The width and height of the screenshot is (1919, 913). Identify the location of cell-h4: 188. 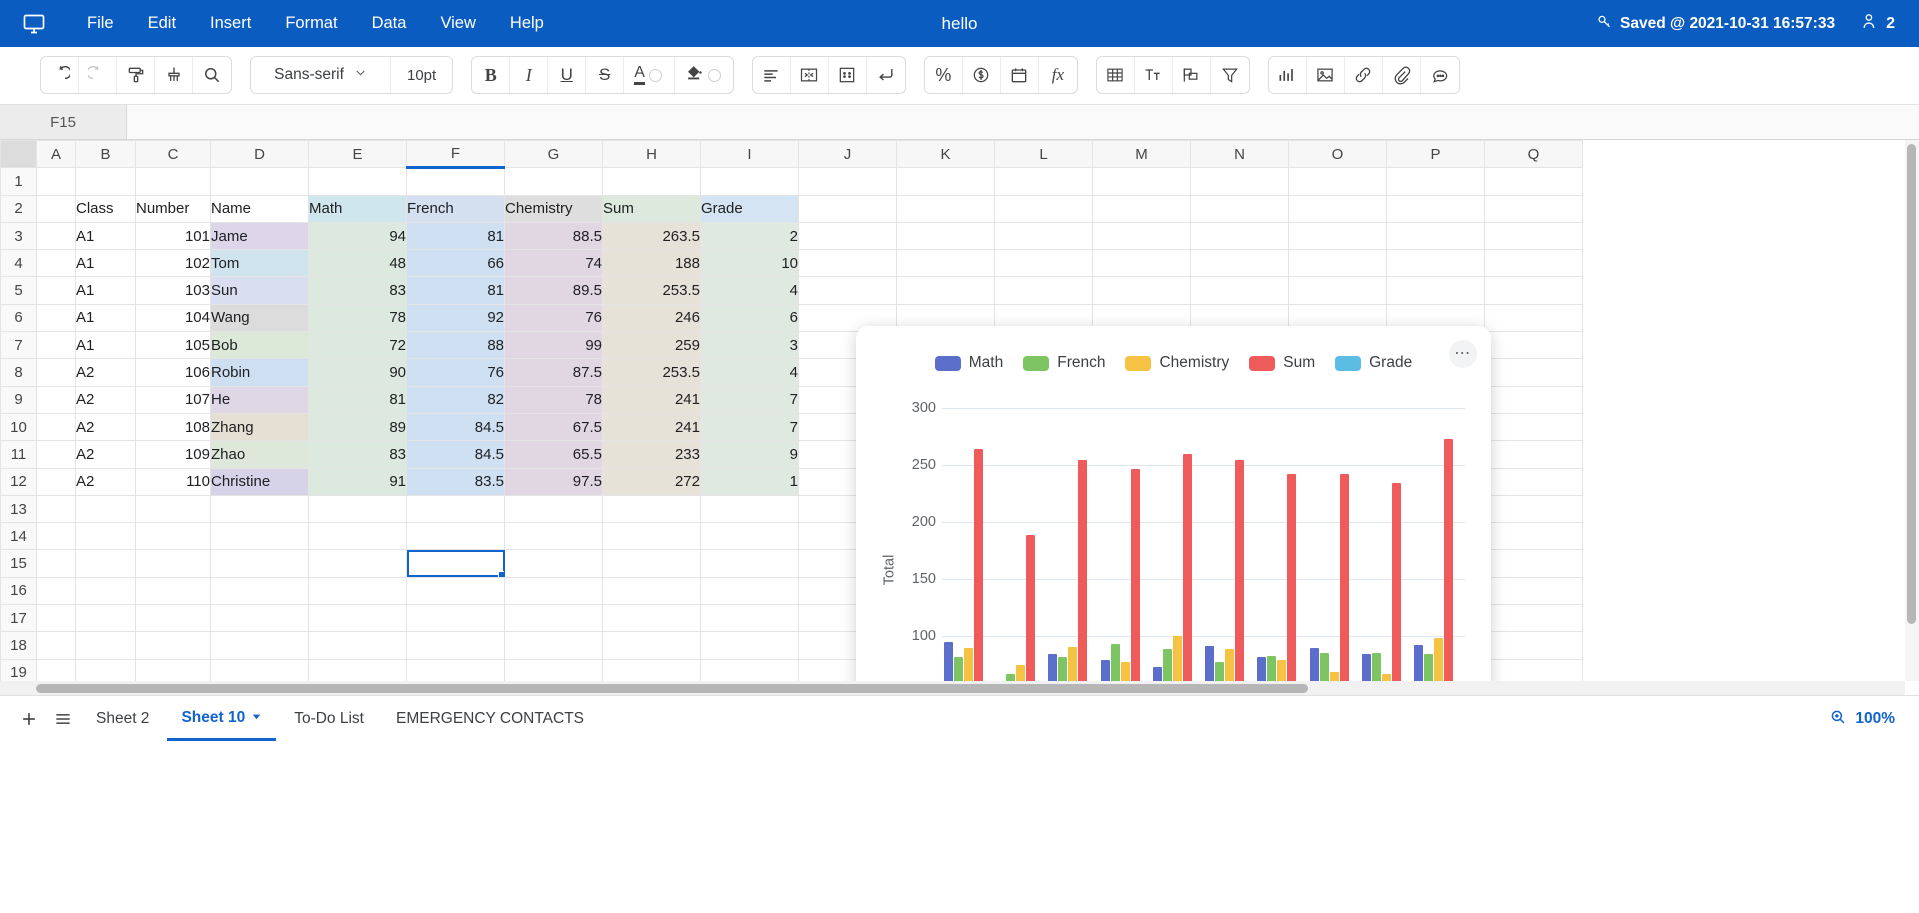
(651, 263).